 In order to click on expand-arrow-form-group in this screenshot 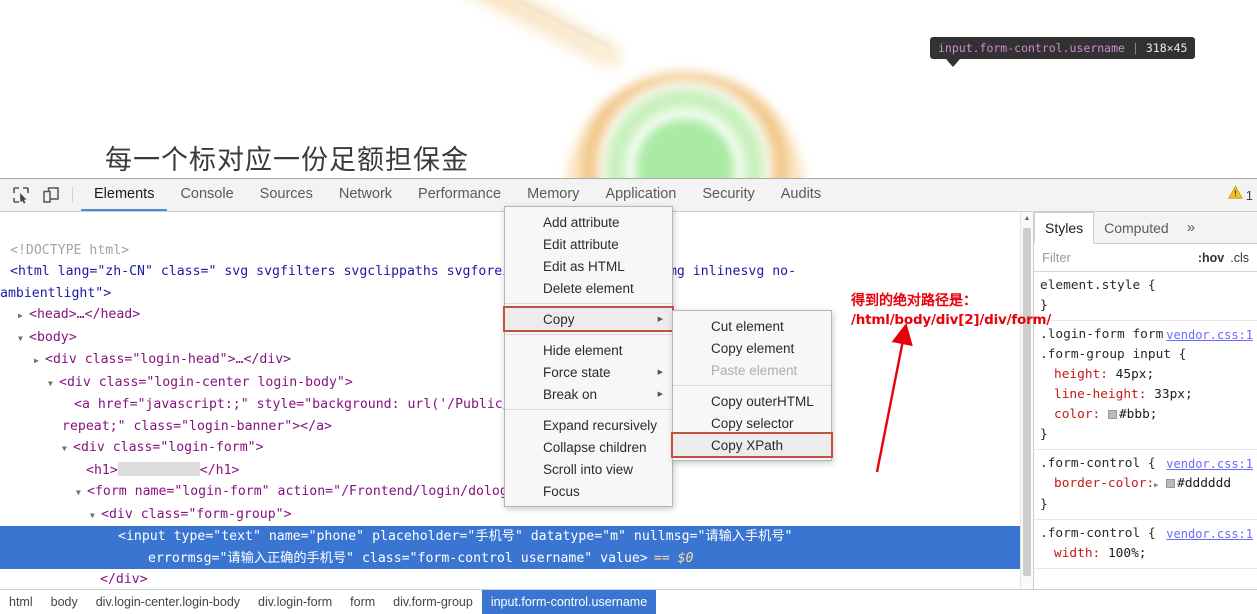, I will do `click(95, 515)`.